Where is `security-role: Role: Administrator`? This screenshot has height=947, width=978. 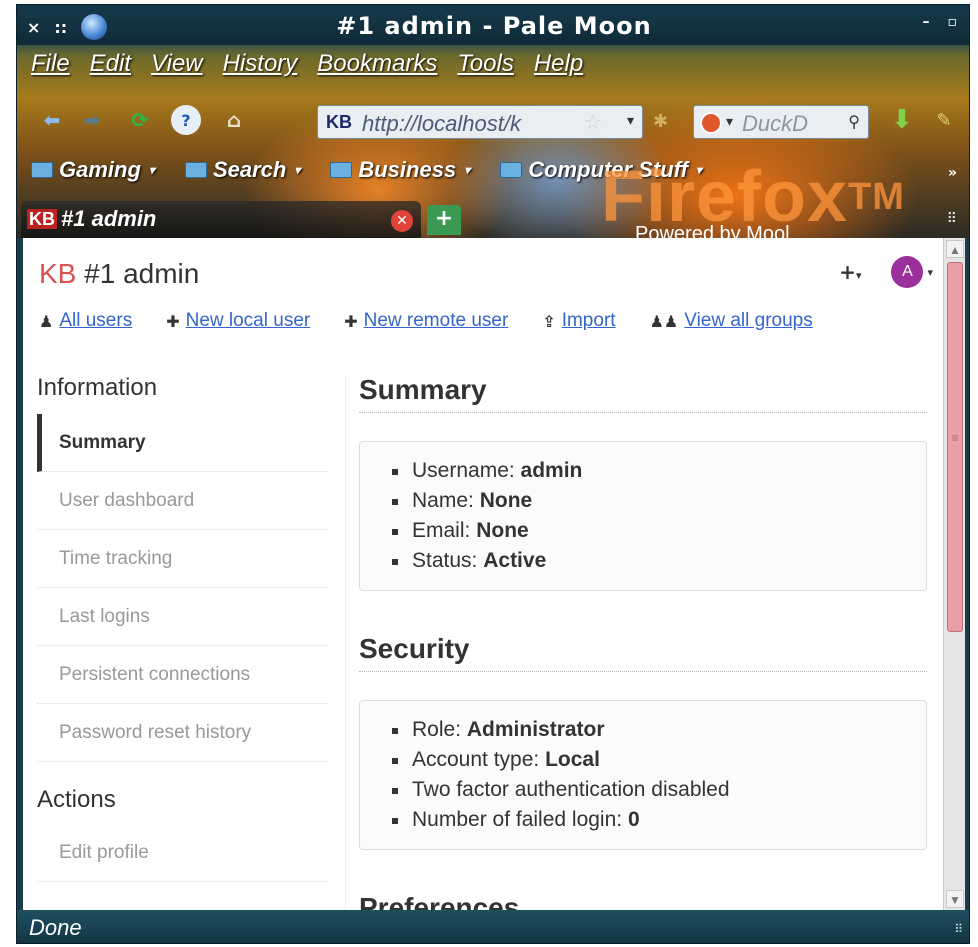
security-role: Role: Administrator is located at coordinates (659, 730).